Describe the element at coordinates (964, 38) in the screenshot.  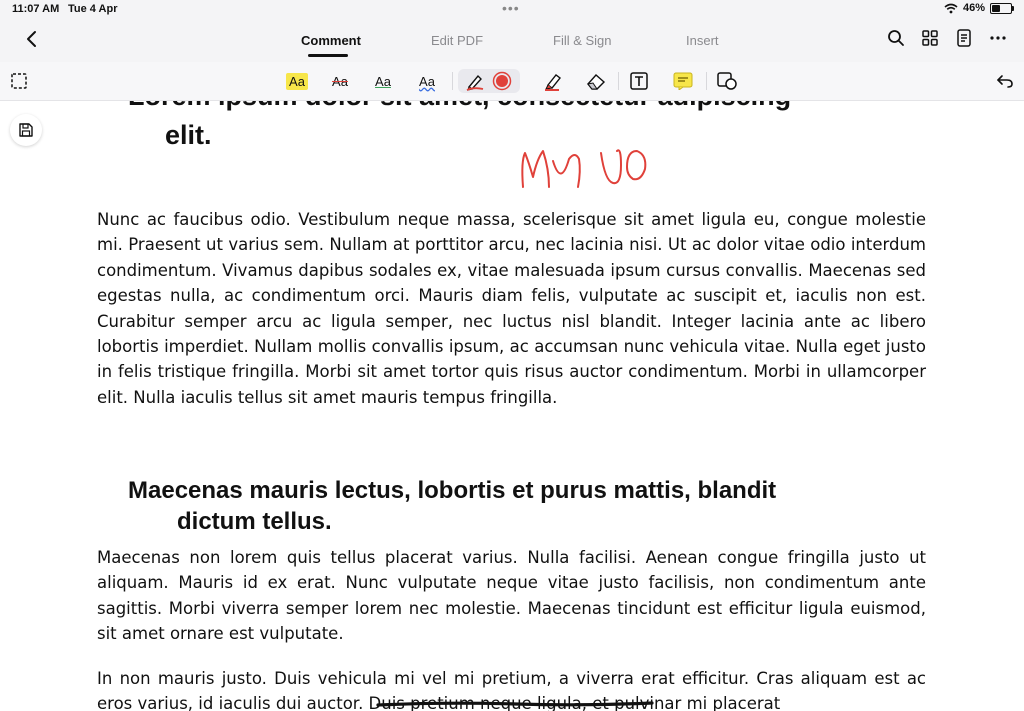
I see `reader-document-icon` at that location.